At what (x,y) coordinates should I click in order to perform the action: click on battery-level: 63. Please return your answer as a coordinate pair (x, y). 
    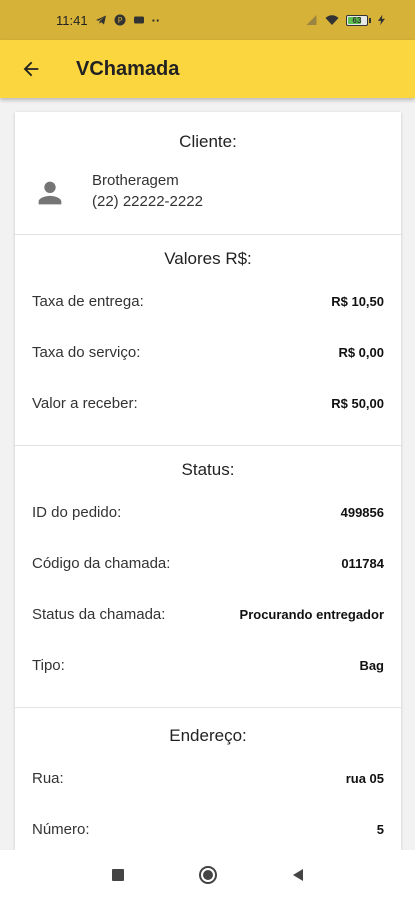
    Looking at the image, I should click on (357, 20).